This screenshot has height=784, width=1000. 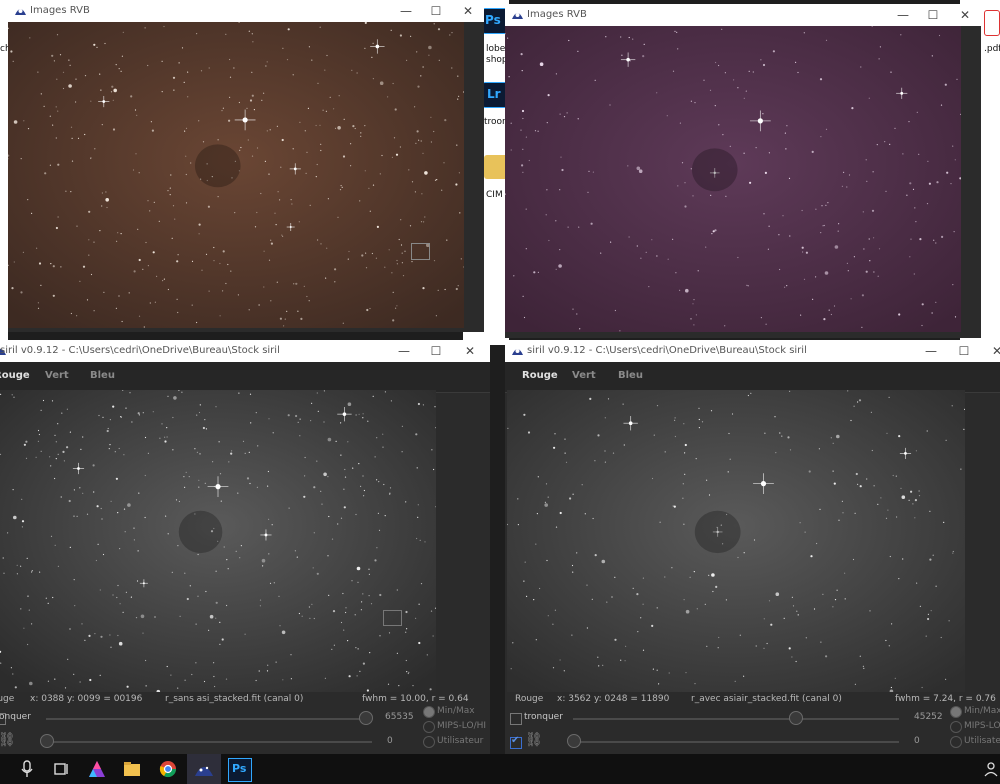 I want to click on tronquer-checkbox, so click(x=516, y=719).